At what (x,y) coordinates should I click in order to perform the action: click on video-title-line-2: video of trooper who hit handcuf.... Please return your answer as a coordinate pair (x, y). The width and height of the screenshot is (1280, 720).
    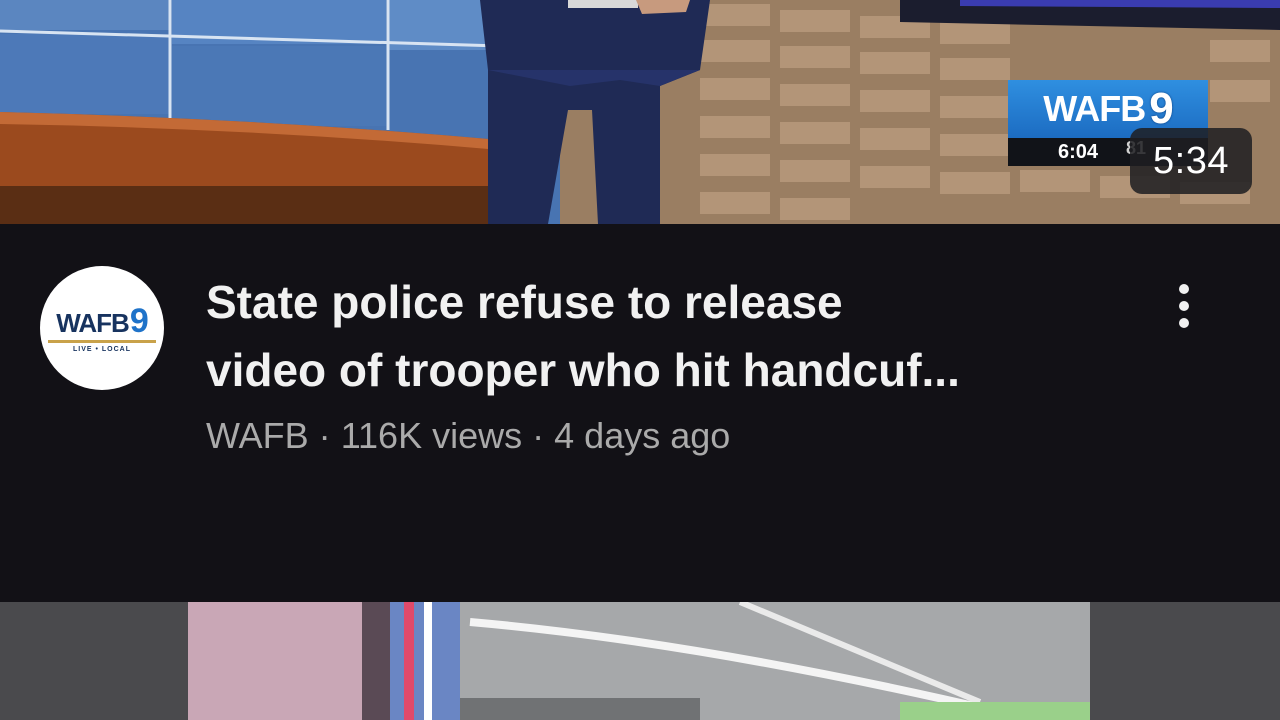
    Looking at the image, I should click on (583, 370).